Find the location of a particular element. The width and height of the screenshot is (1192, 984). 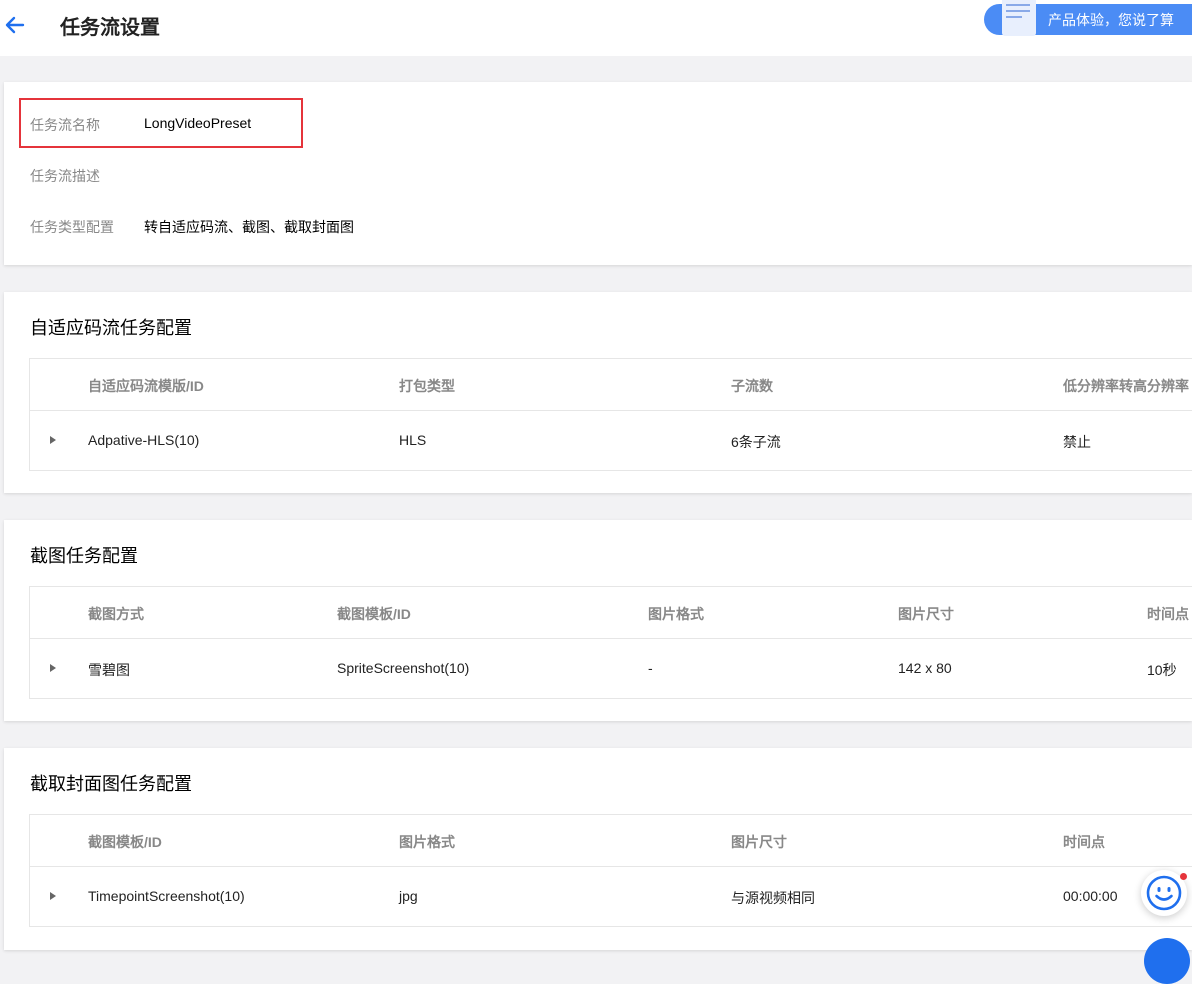

table-cell: 142 x 80 is located at coordinates (925, 668).